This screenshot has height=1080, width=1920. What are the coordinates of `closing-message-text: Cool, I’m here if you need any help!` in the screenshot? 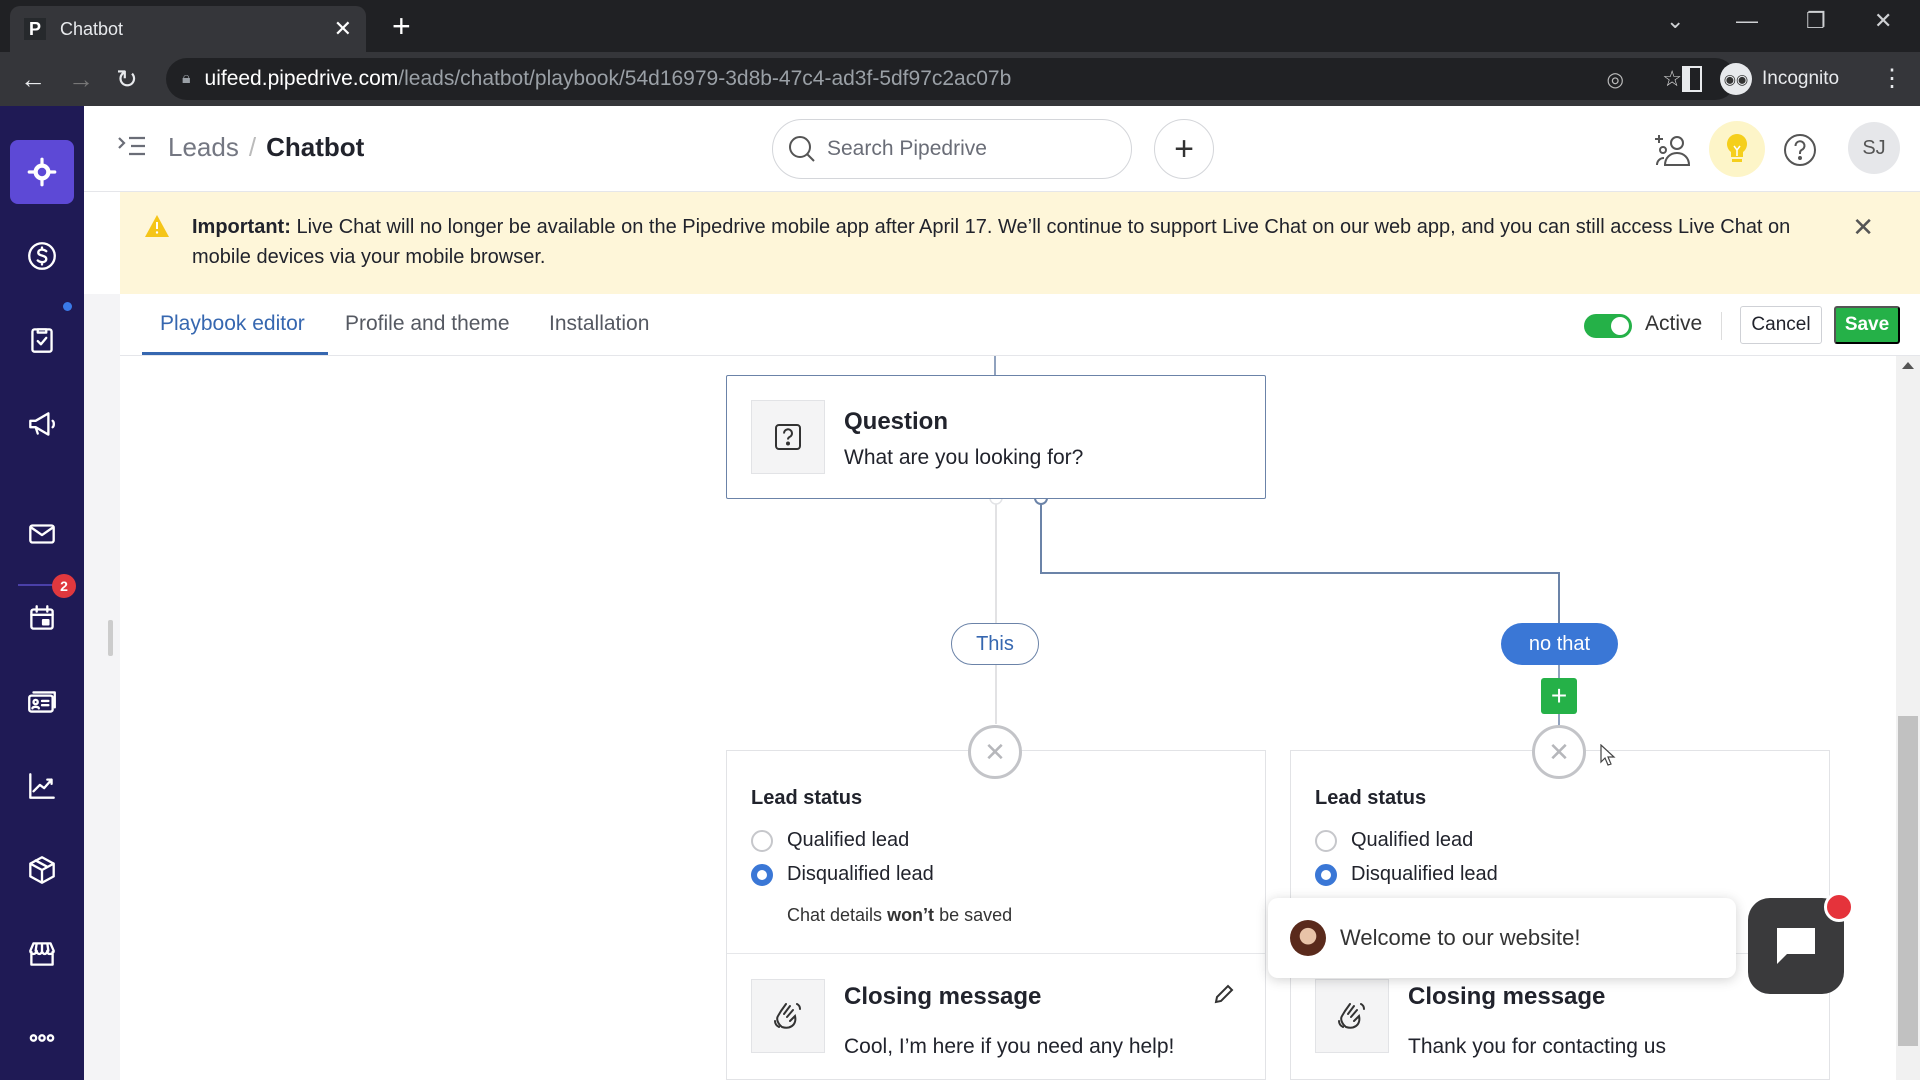 It's located at (1009, 1046).